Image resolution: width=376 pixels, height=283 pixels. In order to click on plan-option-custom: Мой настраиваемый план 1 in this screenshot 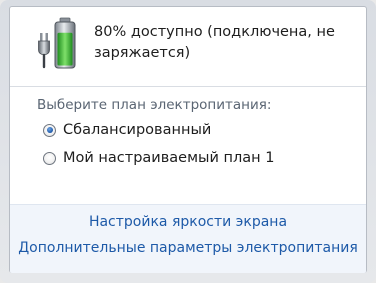, I will do `click(158, 158)`.